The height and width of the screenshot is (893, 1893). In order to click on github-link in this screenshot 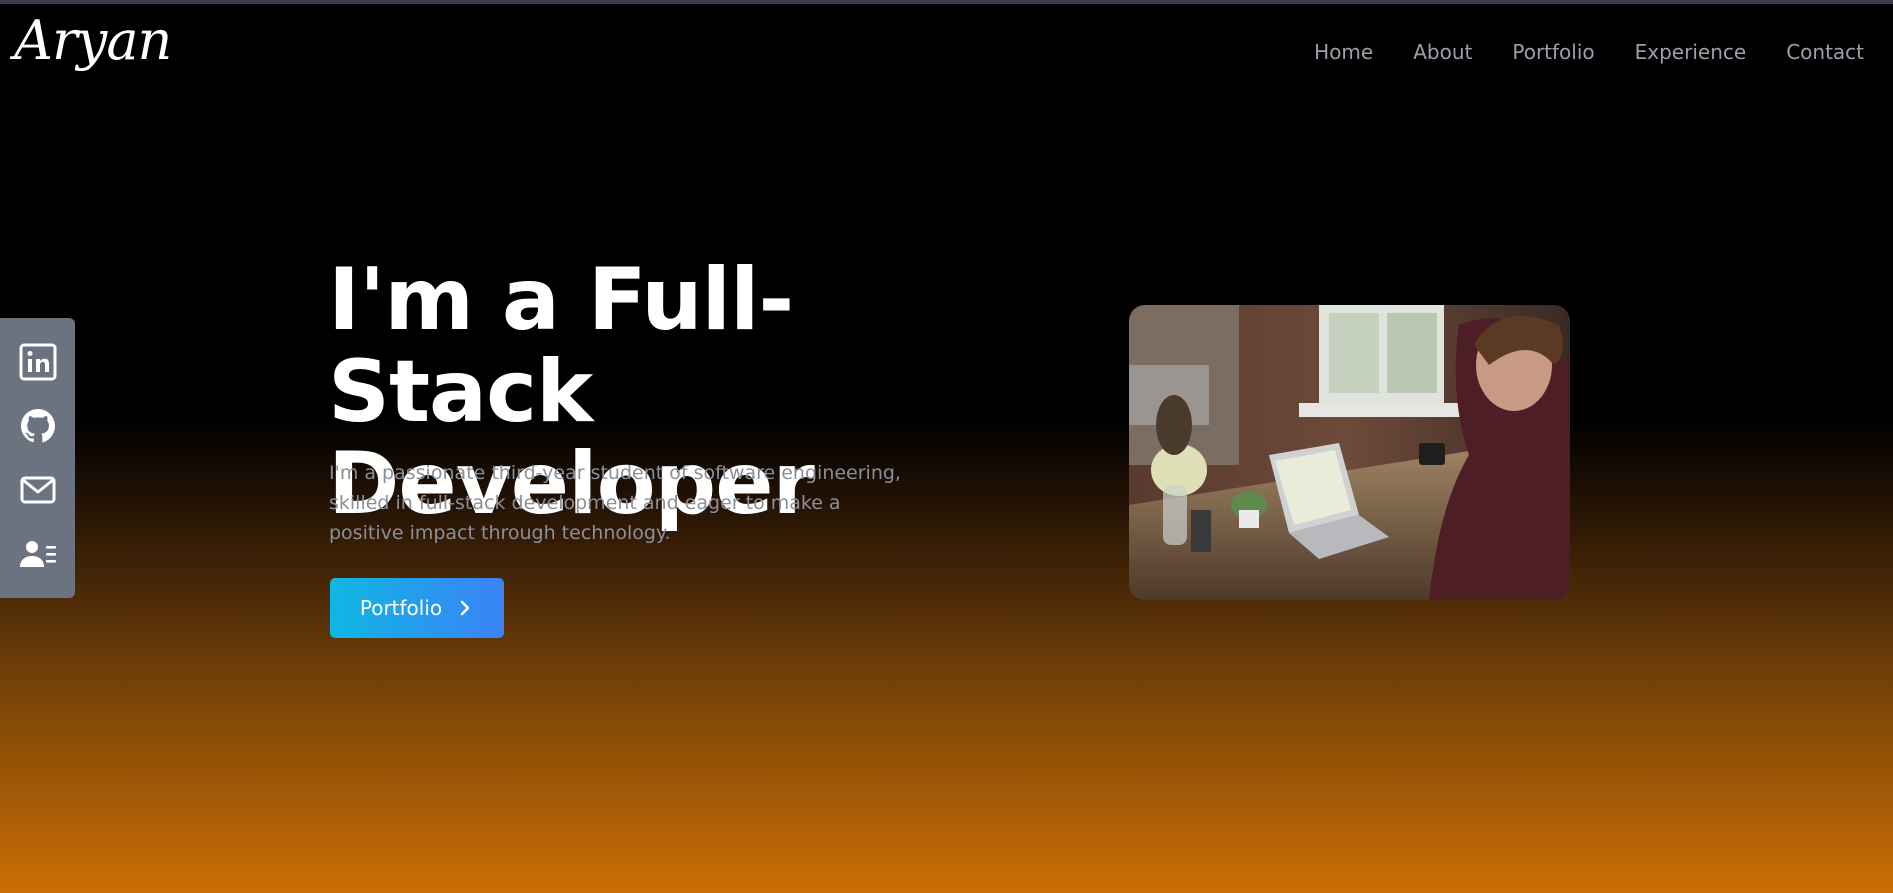, I will do `click(38, 426)`.